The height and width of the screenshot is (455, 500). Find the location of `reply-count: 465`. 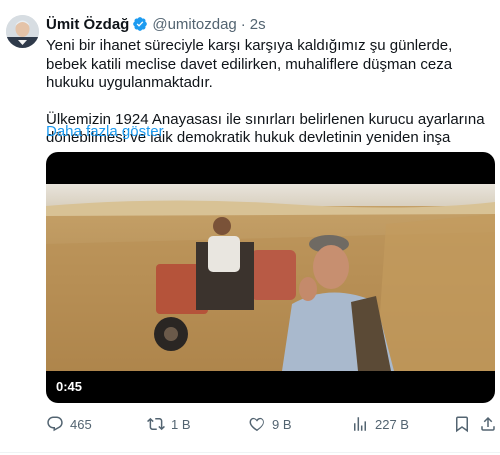

reply-count: 465 is located at coordinates (81, 424).